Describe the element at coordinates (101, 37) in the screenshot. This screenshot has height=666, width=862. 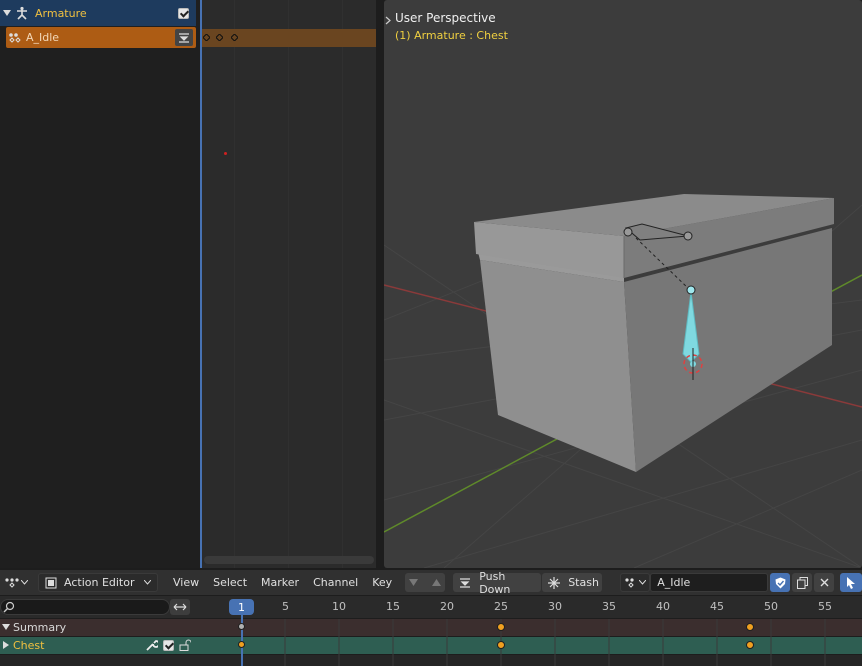
I see `nla-row-action: A_Idle` at that location.